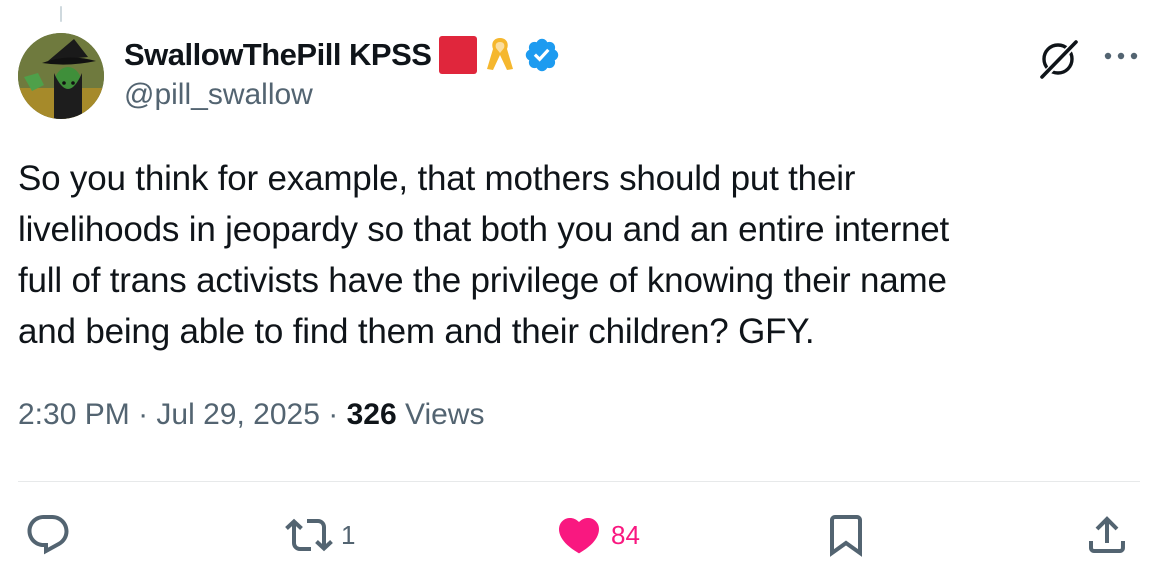  I want to click on avatar, so click(61, 76).